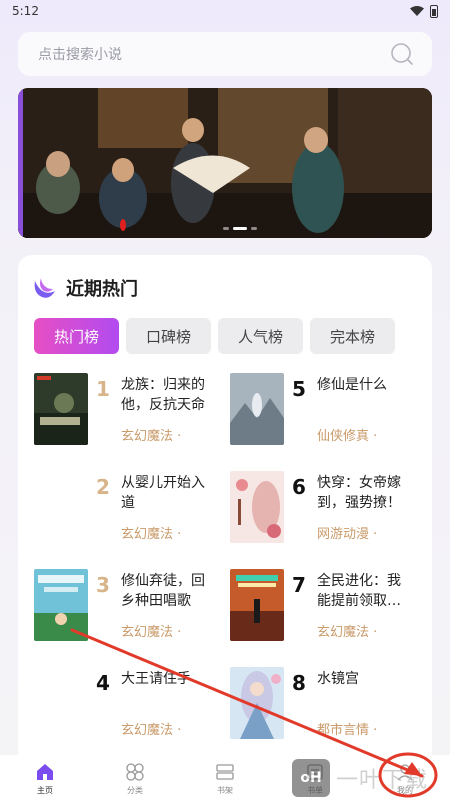 This screenshot has width=450, height=800. I want to click on book-item: 3 修仙弃徒，回乡种田唱歌 玄幻魔法 ·, so click(129, 609).